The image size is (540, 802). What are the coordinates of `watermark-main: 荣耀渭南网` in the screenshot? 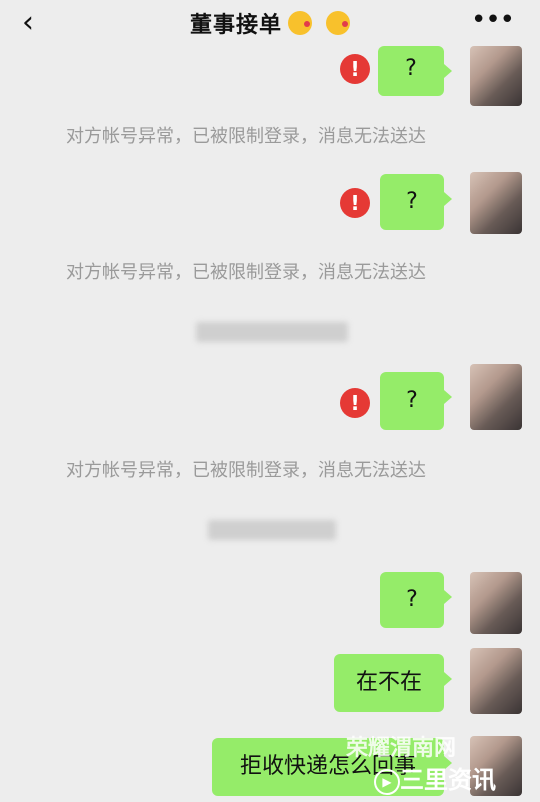 It's located at (401, 748).